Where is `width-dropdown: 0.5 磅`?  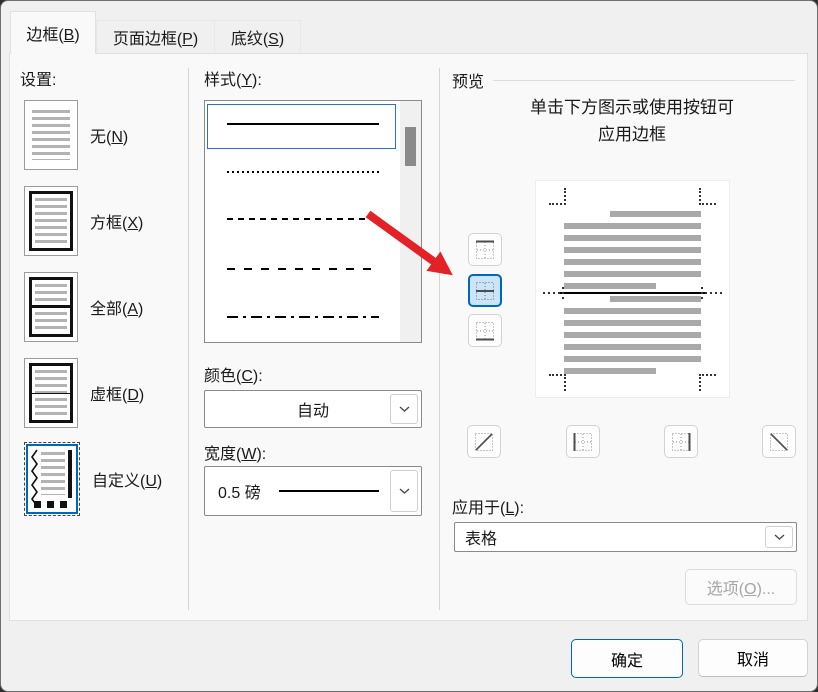
width-dropdown: 0.5 磅 is located at coordinates (313, 491).